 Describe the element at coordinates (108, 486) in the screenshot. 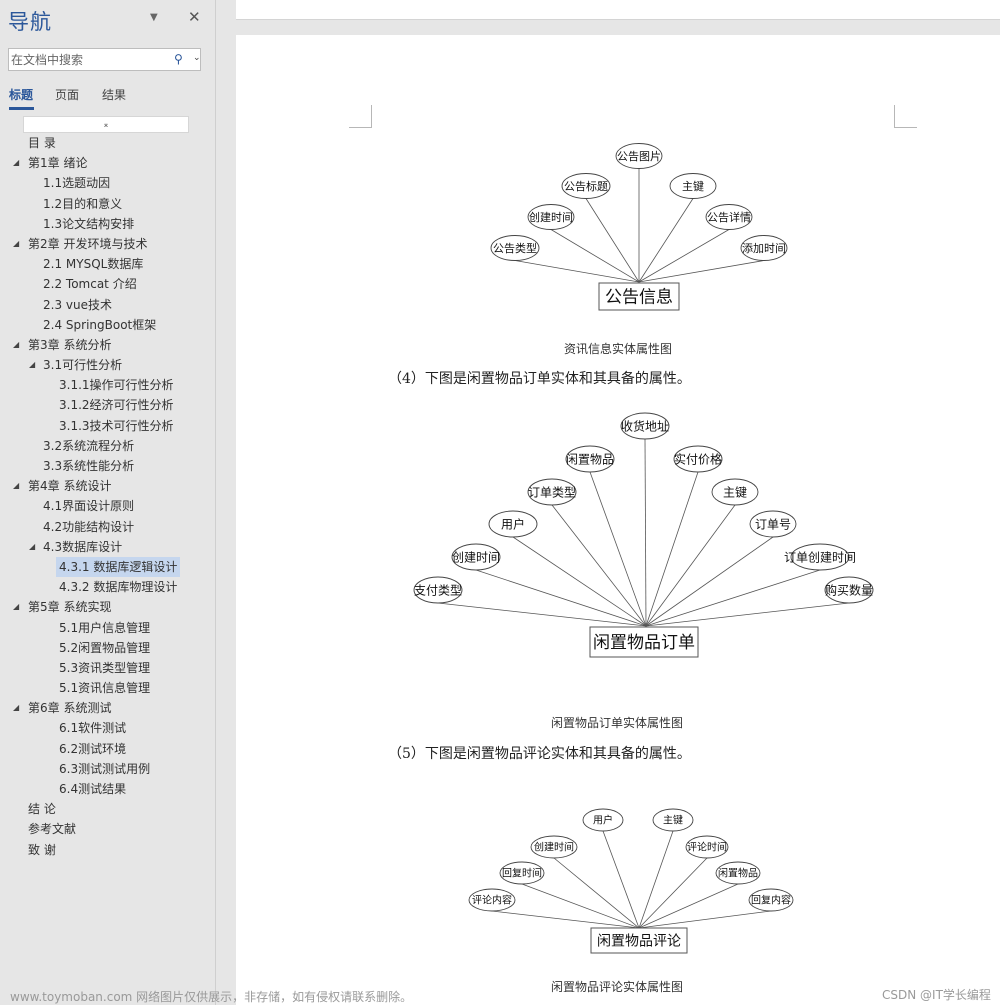

I see `tree-item: ◢ 第4章 系统设计` at that location.